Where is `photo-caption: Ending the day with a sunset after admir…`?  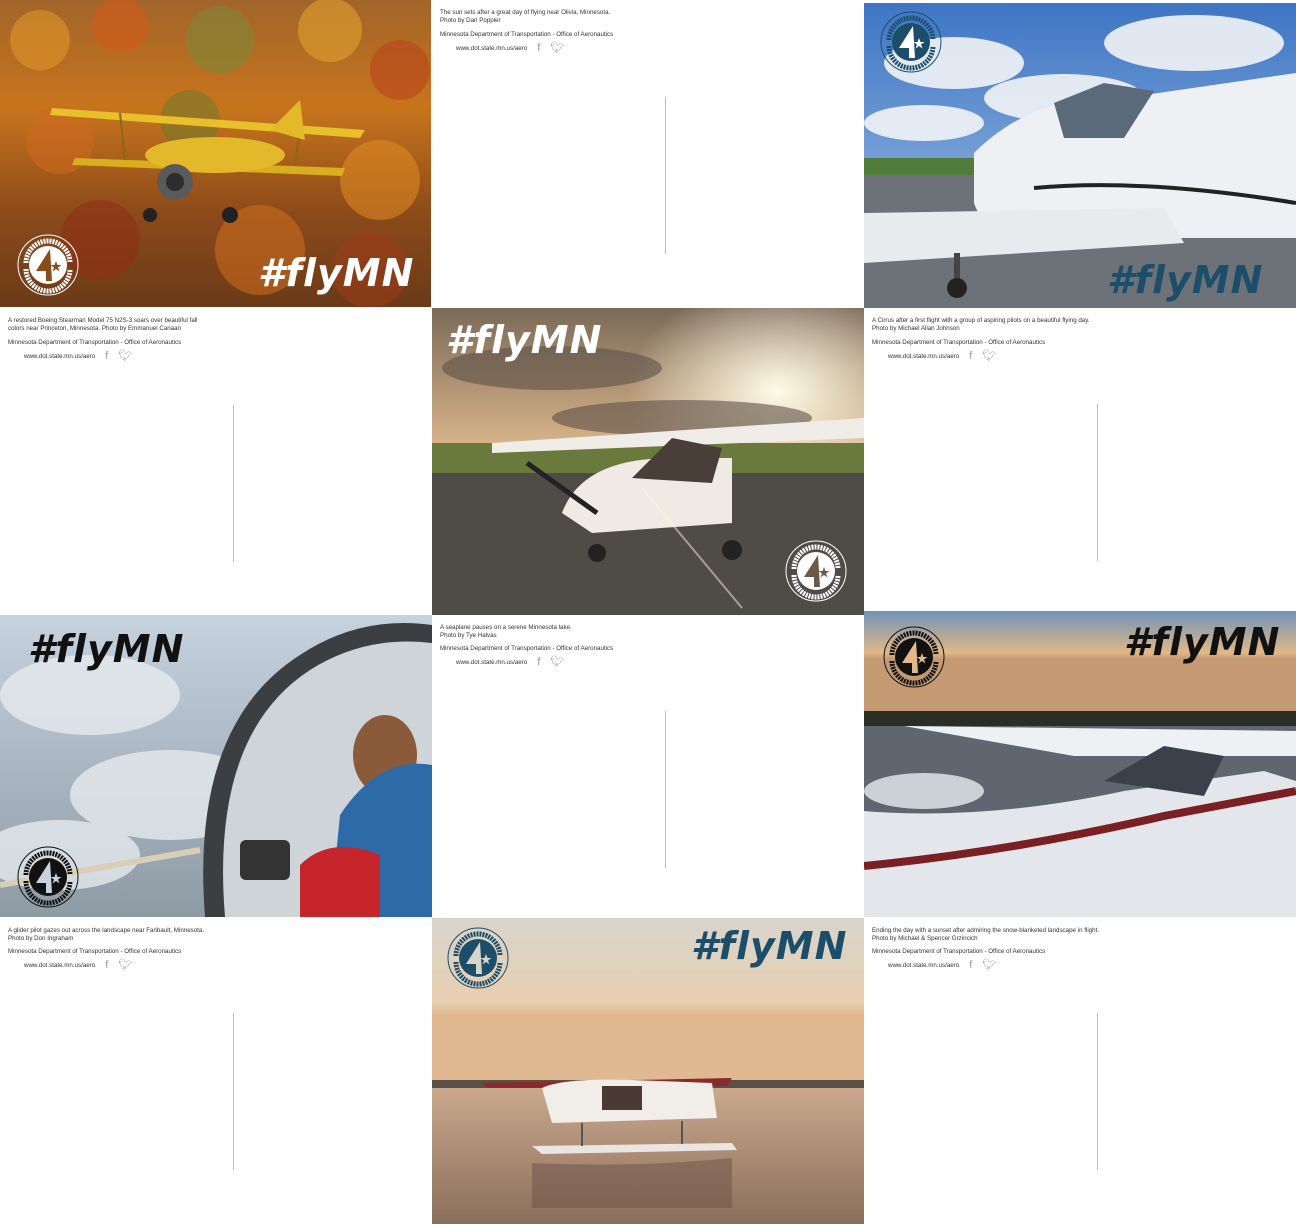 photo-caption: Ending the day with a sunset after admir… is located at coordinates (1022, 935).